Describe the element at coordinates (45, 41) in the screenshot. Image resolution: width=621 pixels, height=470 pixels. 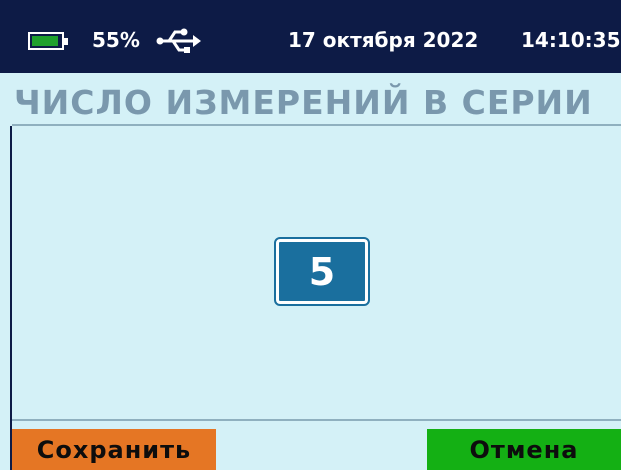
I see `battery-level-fill` at that location.